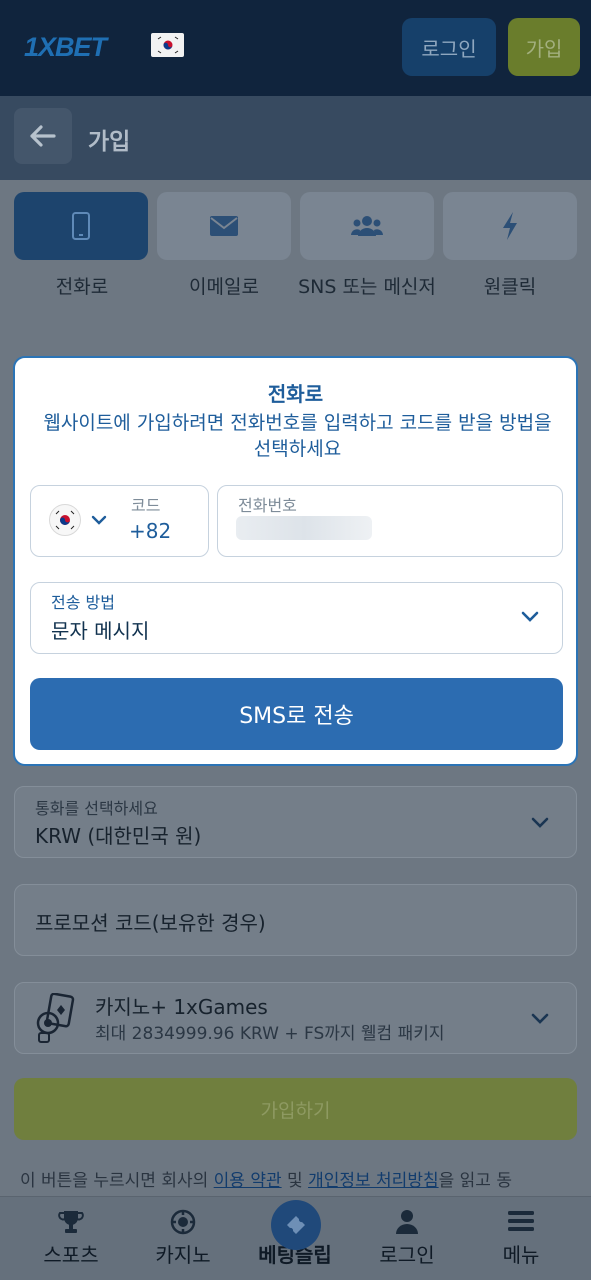 This screenshot has height=1280, width=591. What do you see at coordinates (295, 822) in the screenshot?
I see `currency-select: 통화를 선택하세요 KRW (대한민국 원)` at bounding box center [295, 822].